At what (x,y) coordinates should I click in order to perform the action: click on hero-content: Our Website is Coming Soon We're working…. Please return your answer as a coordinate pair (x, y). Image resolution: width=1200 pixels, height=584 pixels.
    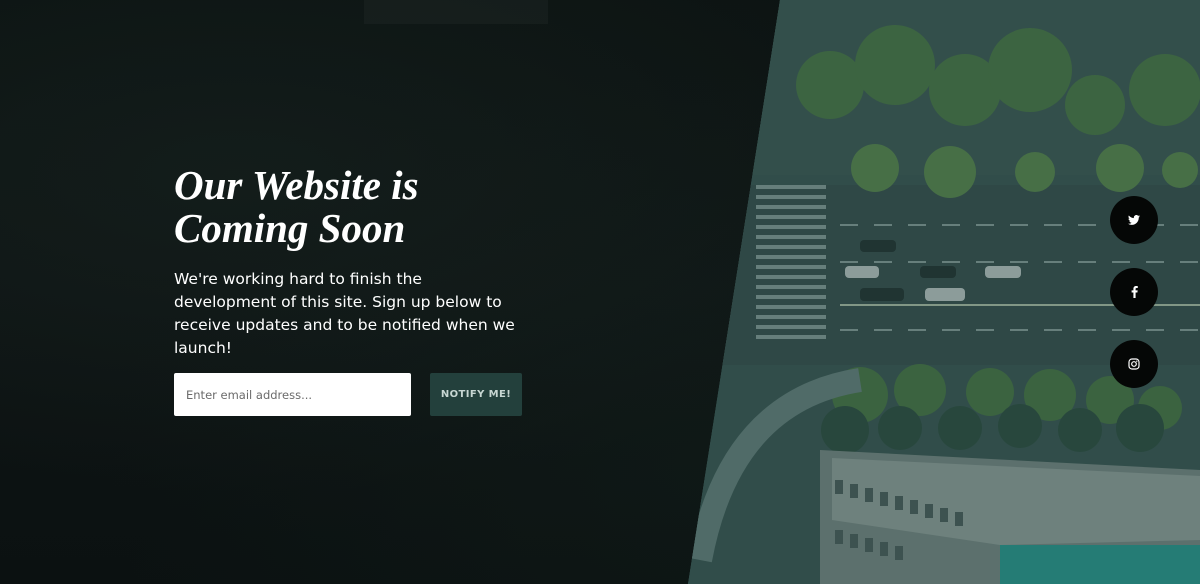
    Looking at the image, I should click on (354, 262).